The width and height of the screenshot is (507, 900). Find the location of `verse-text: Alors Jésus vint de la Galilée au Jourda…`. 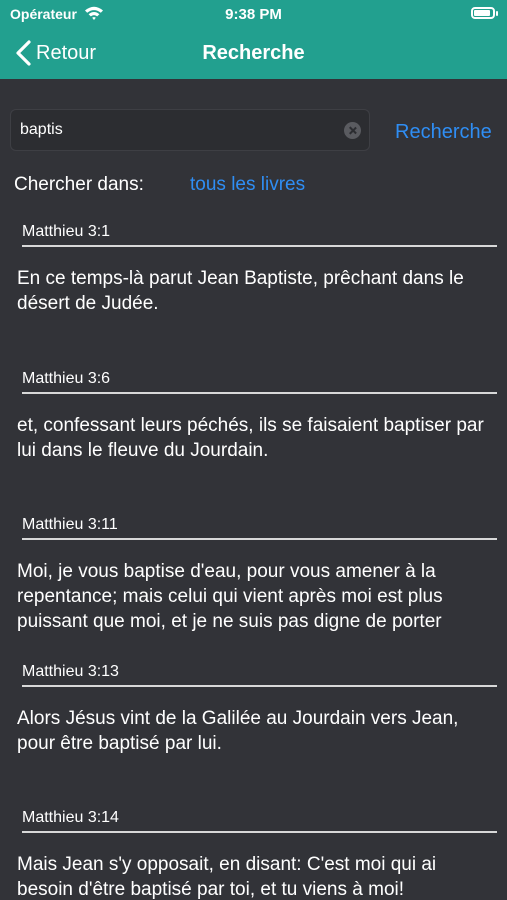

verse-text: Alors Jésus vint de la Galilée au Jourda… is located at coordinates (238, 730).